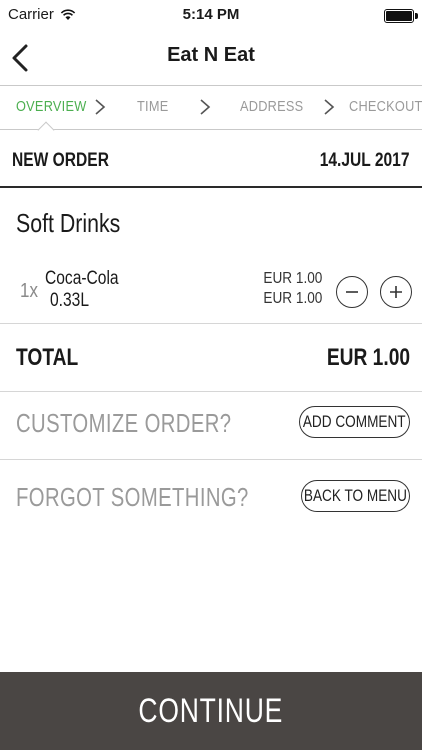 This screenshot has width=422, height=750. I want to click on continue-button: CONTINUE, so click(211, 711).